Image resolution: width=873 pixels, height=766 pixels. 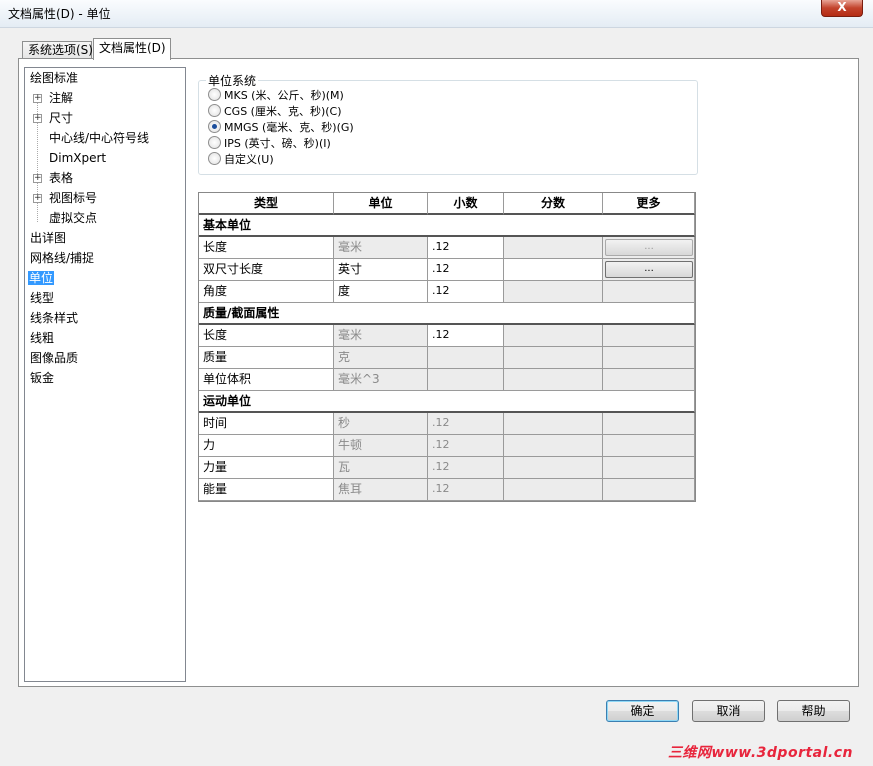 I want to click on title-bar: 文档属性(D) - 单位 X, so click(x=436, y=14).